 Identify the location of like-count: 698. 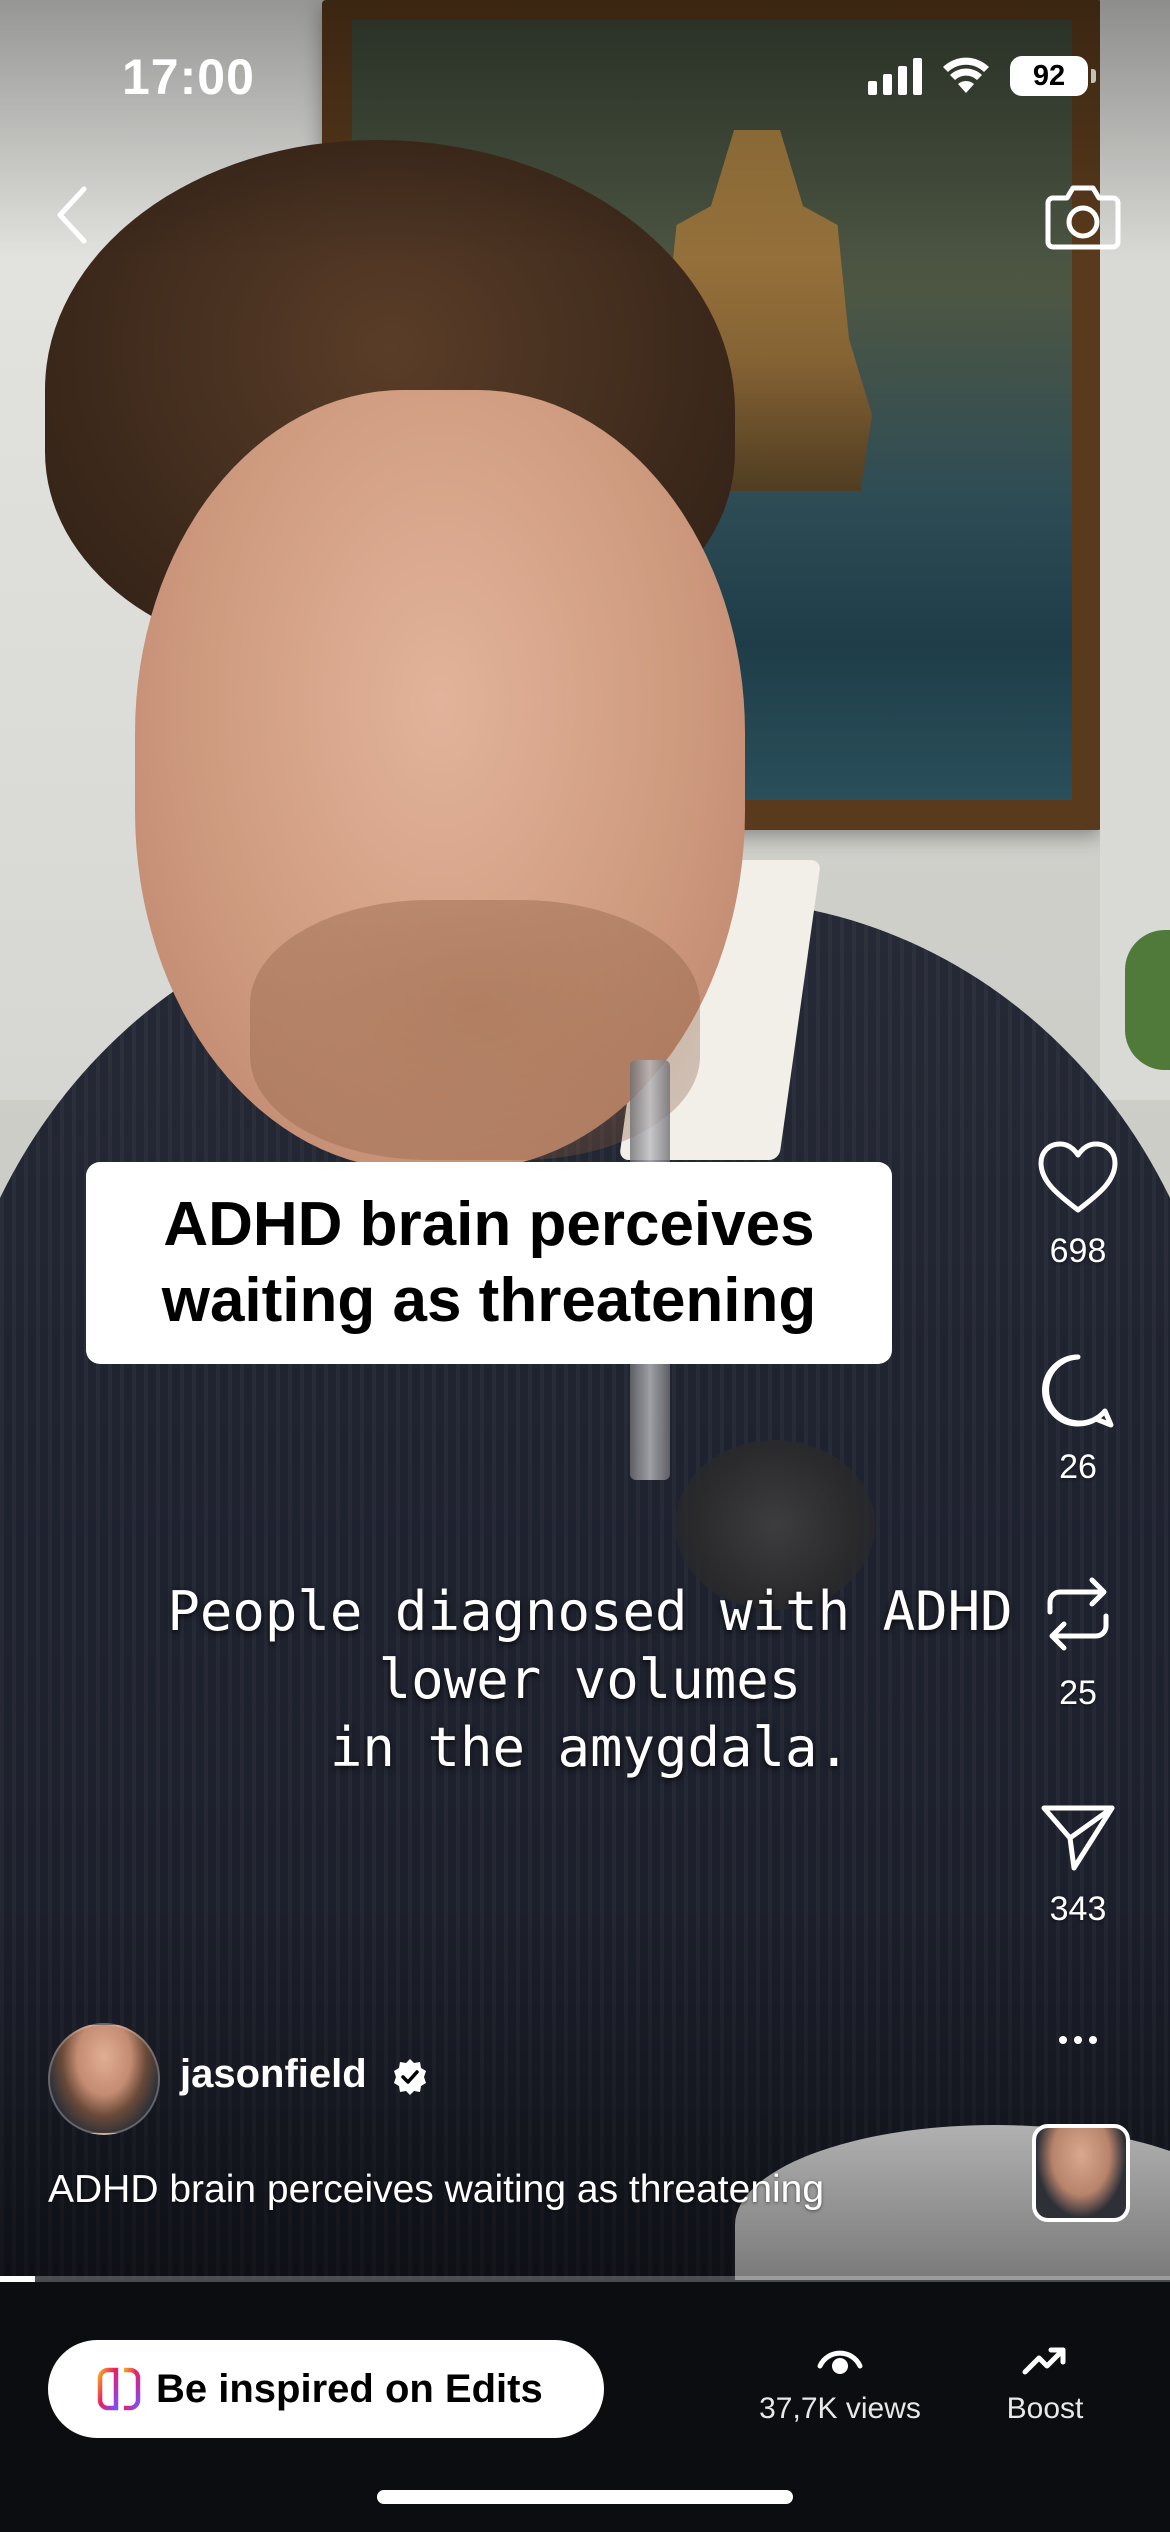
(1078, 1251).